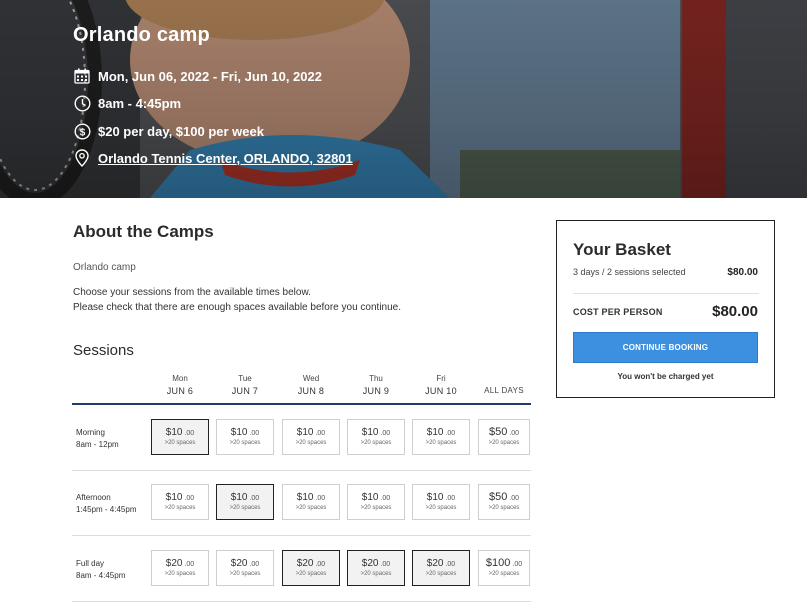 This screenshot has height=616, width=807. I want to click on calendar-icon, so click(82, 76).